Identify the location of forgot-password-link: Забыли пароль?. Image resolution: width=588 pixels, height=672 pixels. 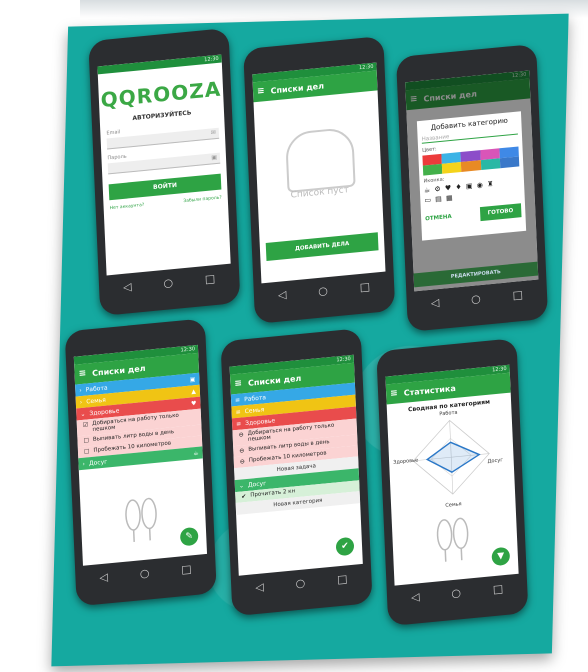
(202, 199).